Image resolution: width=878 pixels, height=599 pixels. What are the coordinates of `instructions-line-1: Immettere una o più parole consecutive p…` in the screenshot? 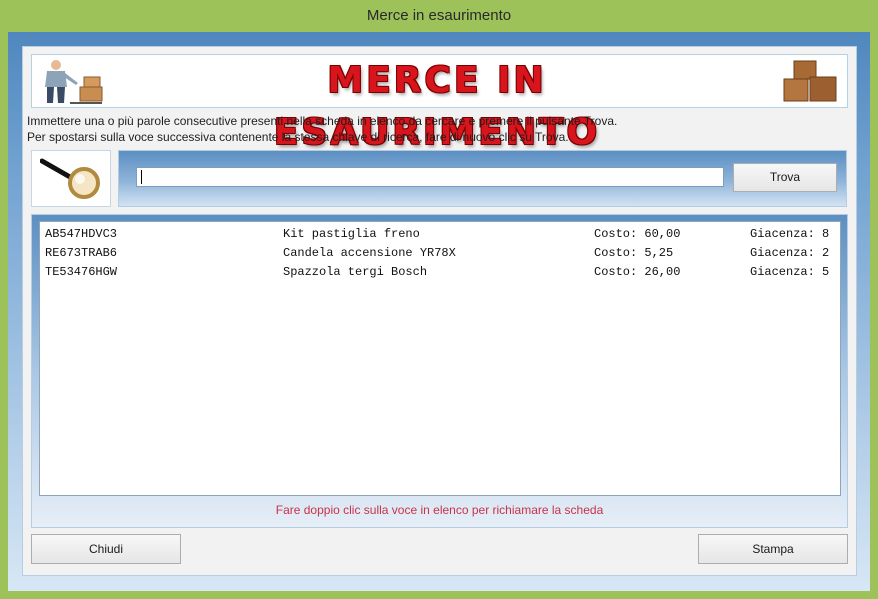 It's located at (322, 121).